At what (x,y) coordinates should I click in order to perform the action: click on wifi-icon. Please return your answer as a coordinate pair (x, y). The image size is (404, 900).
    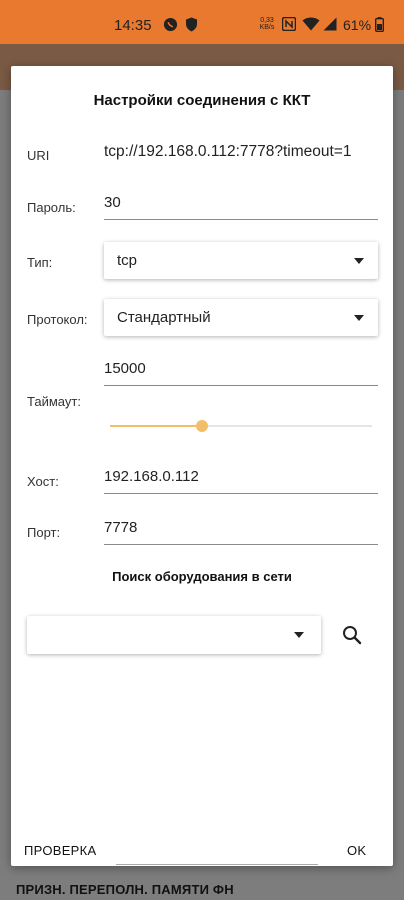
    Looking at the image, I should click on (311, 24).